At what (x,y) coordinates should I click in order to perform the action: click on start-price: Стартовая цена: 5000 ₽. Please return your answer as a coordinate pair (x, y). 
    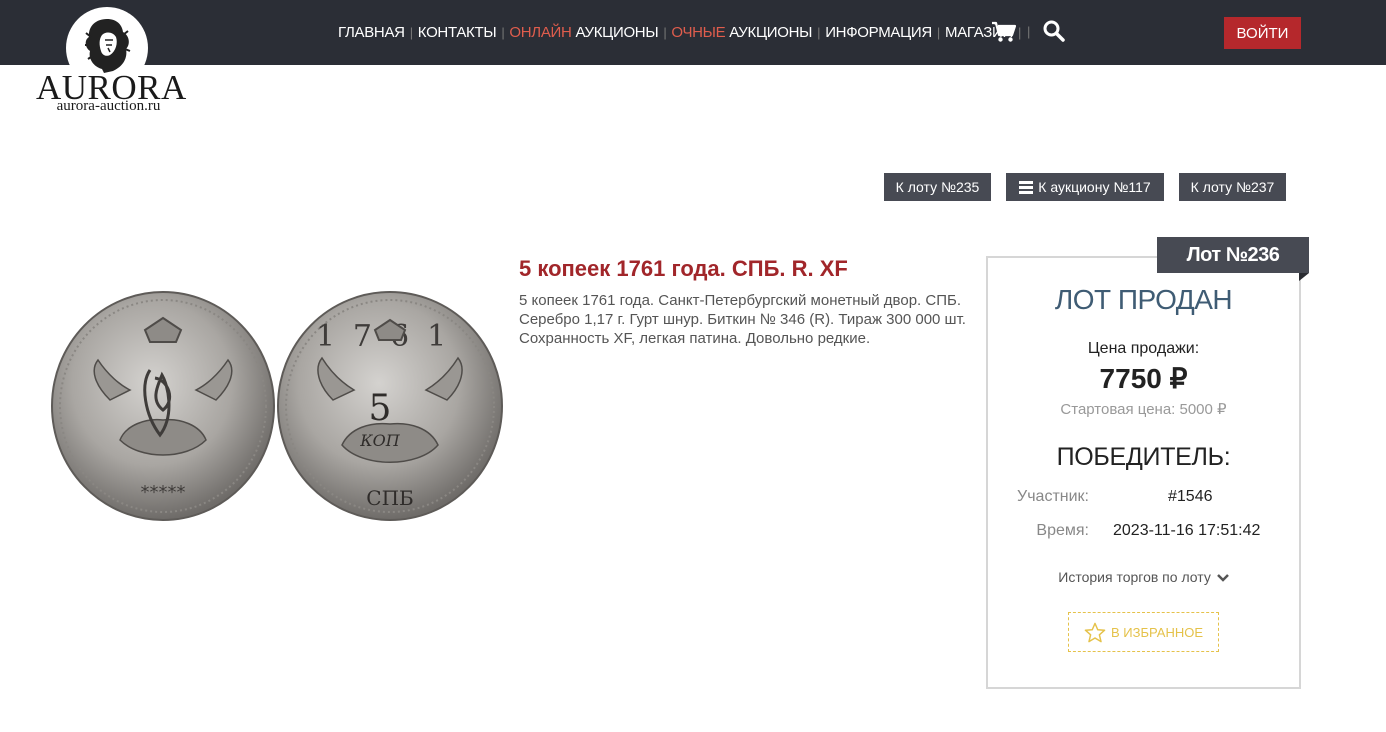
    Looking at the image, I should click on (1143, 409).